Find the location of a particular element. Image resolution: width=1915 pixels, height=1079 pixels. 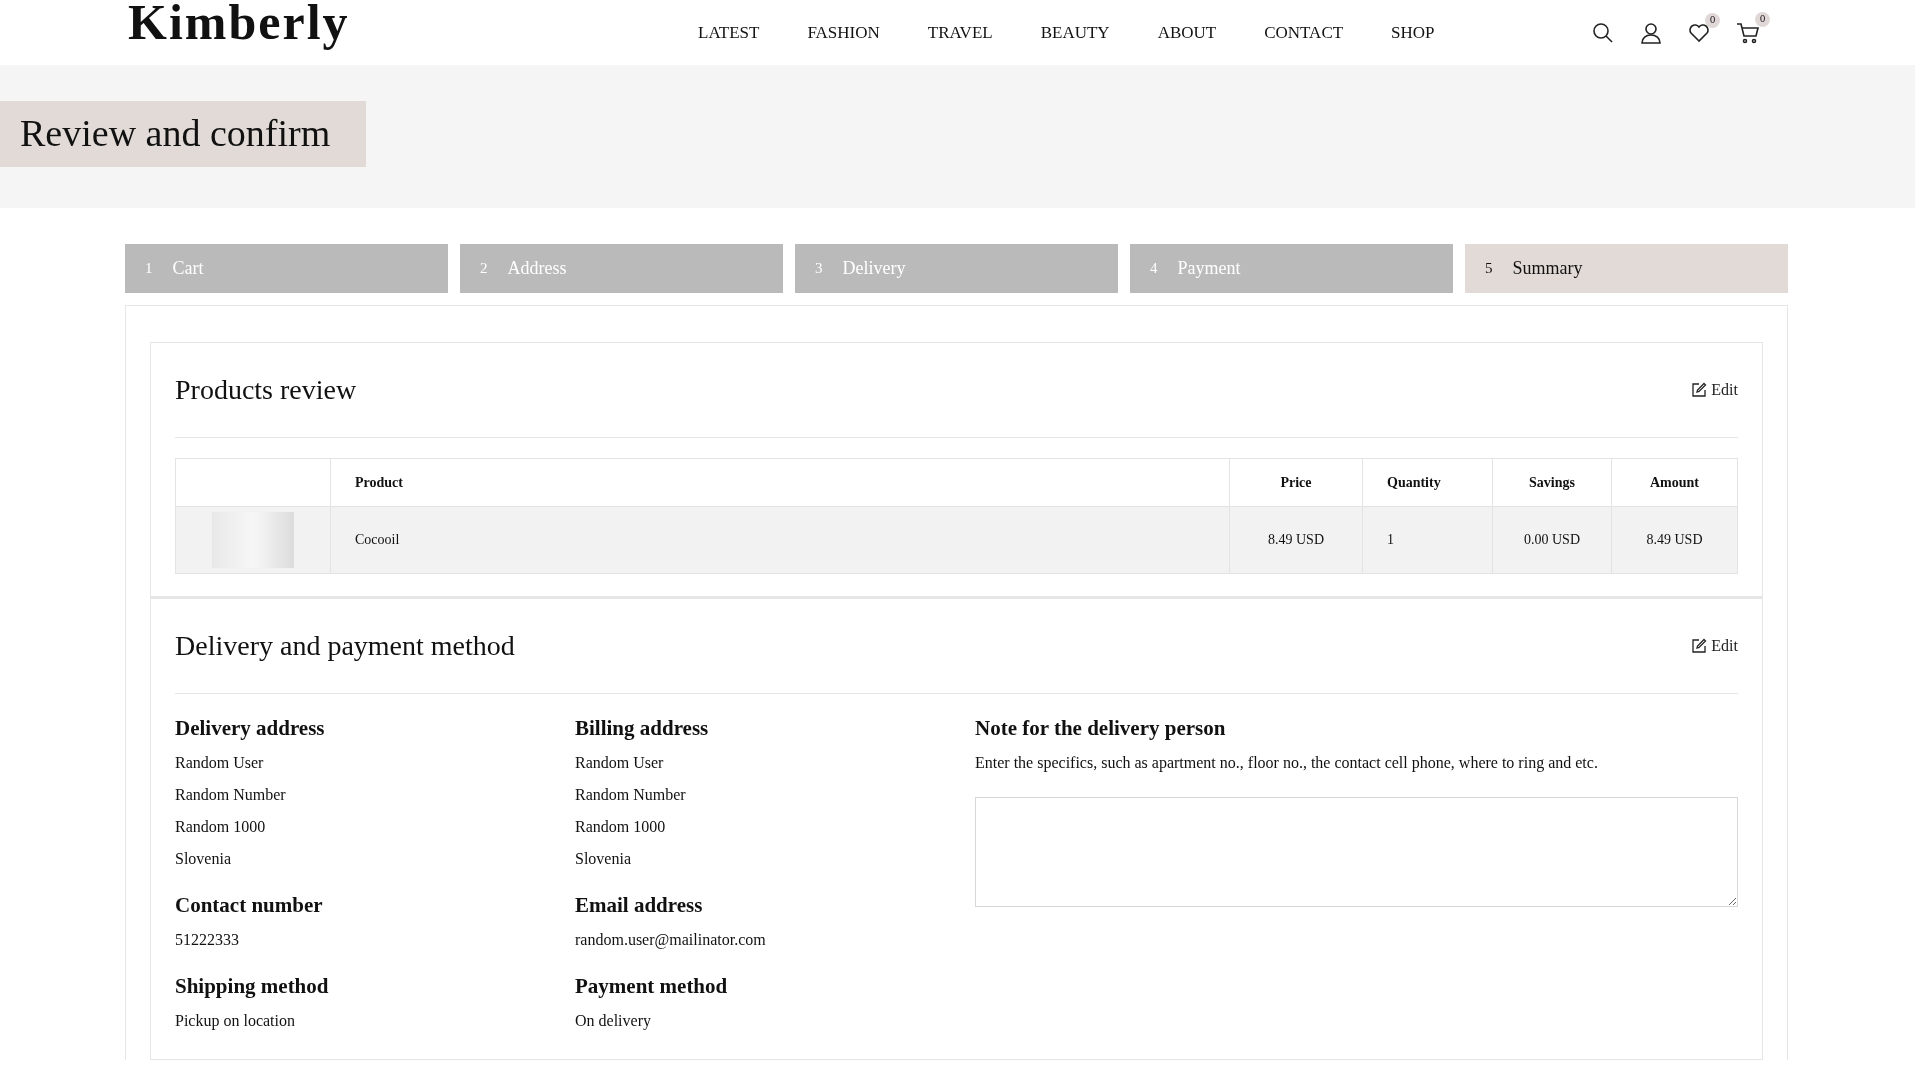

heart-icon is located at coordinates (1699, 32).